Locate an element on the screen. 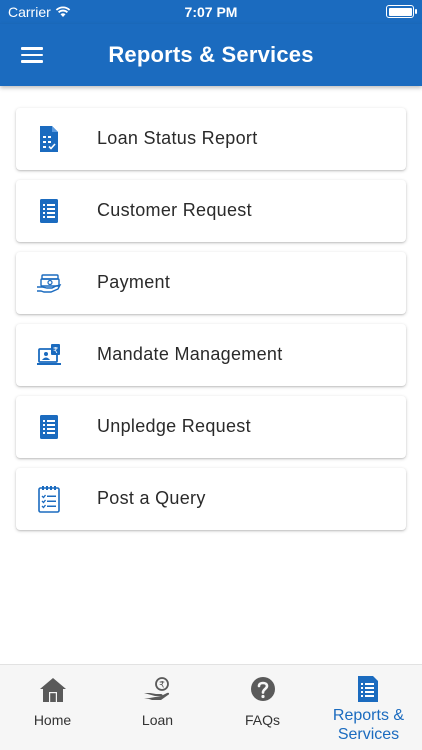 This screenshot has width=422, height=750. list-item-mandate-management: ₹ Mandate Management is located at coordinates (211, 355).